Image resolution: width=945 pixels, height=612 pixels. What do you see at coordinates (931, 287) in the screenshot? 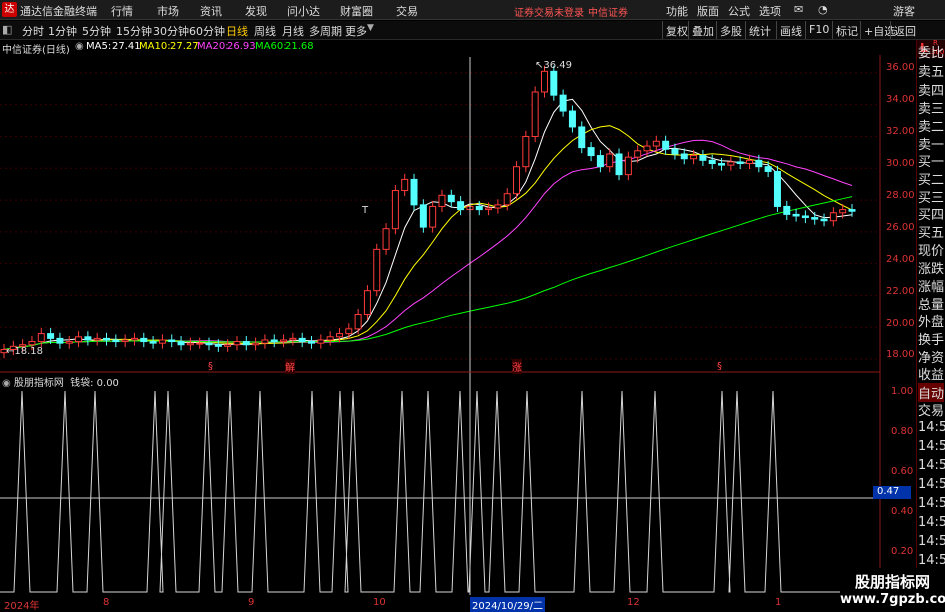
I see `quote-field-label: 涨幅` at bounding box center [931, 287].